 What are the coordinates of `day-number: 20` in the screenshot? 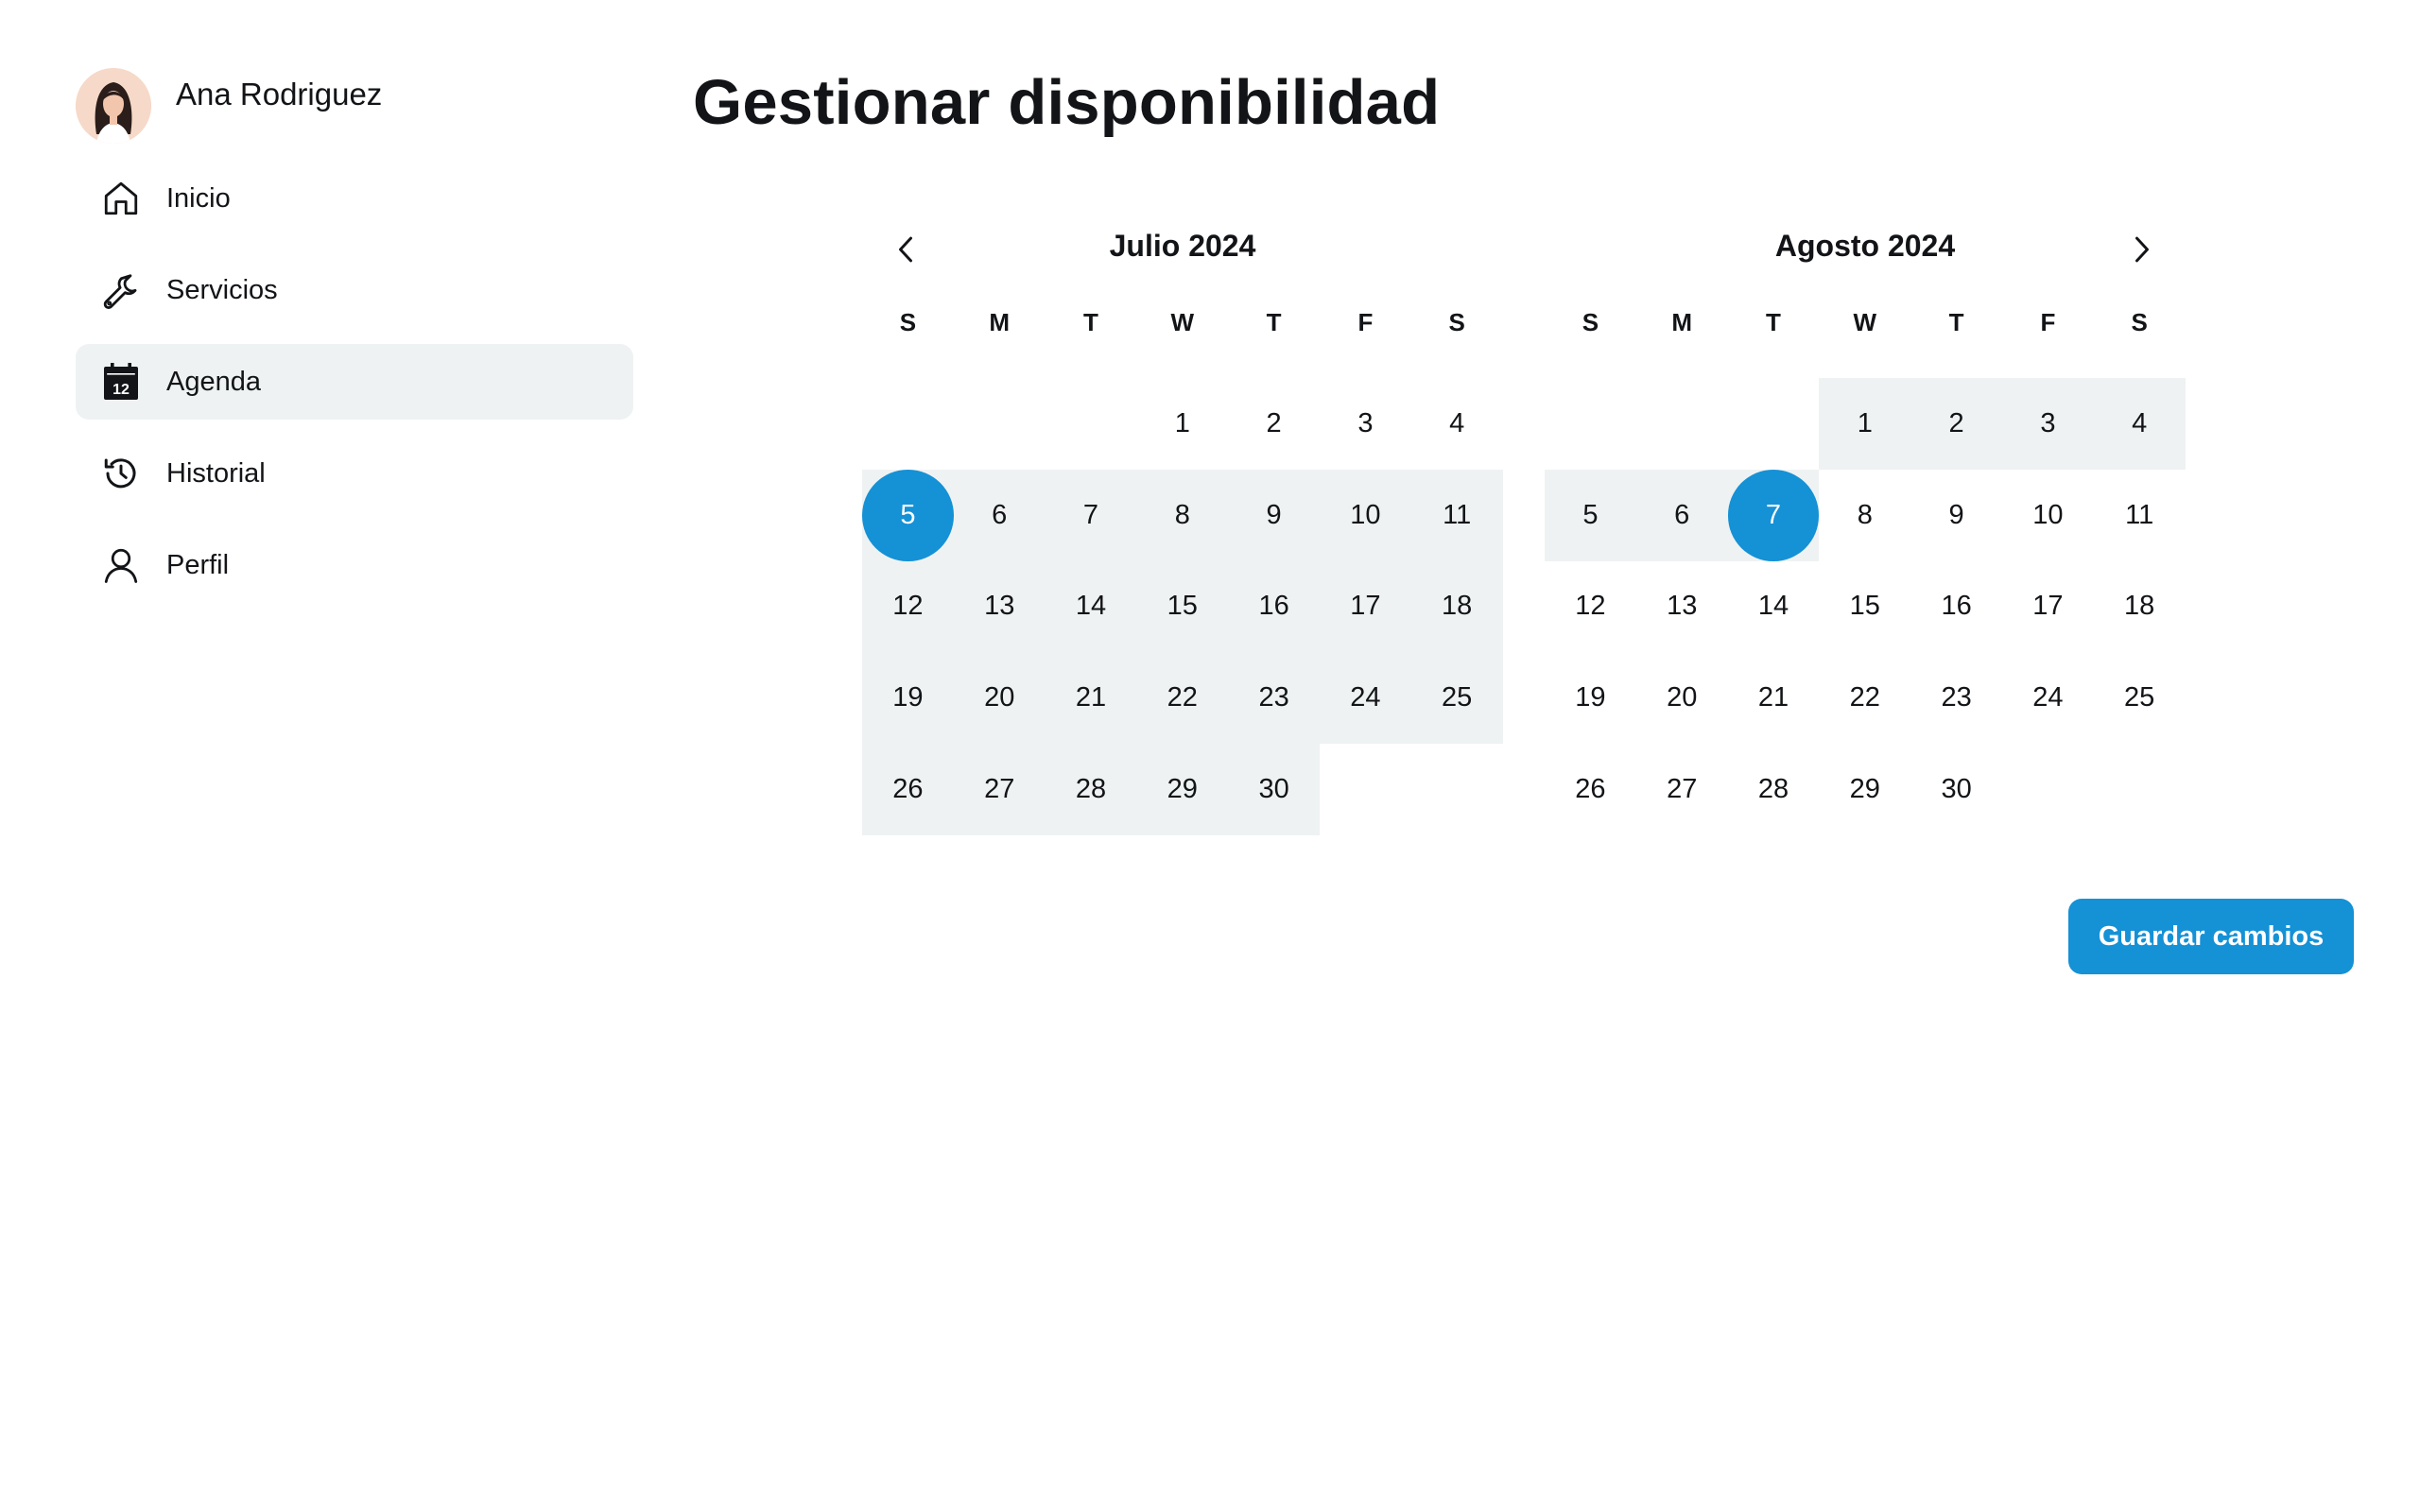 It's located at (999, 697).